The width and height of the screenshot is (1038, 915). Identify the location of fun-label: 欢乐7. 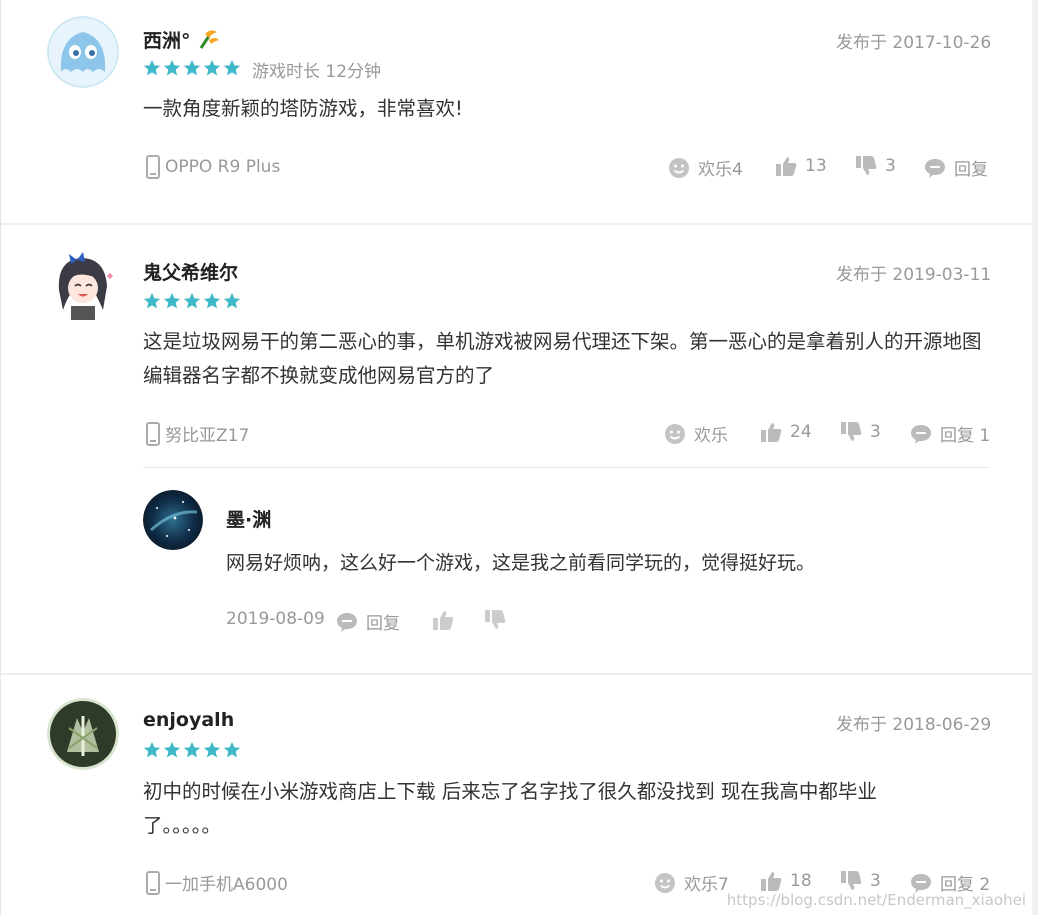
(706, 885).